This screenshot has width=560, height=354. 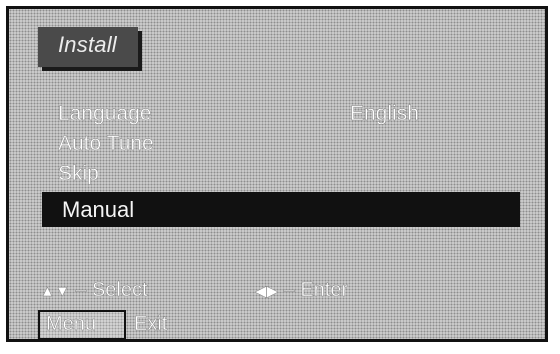 I want to click on language-value: English, so click(x=384, y=113).